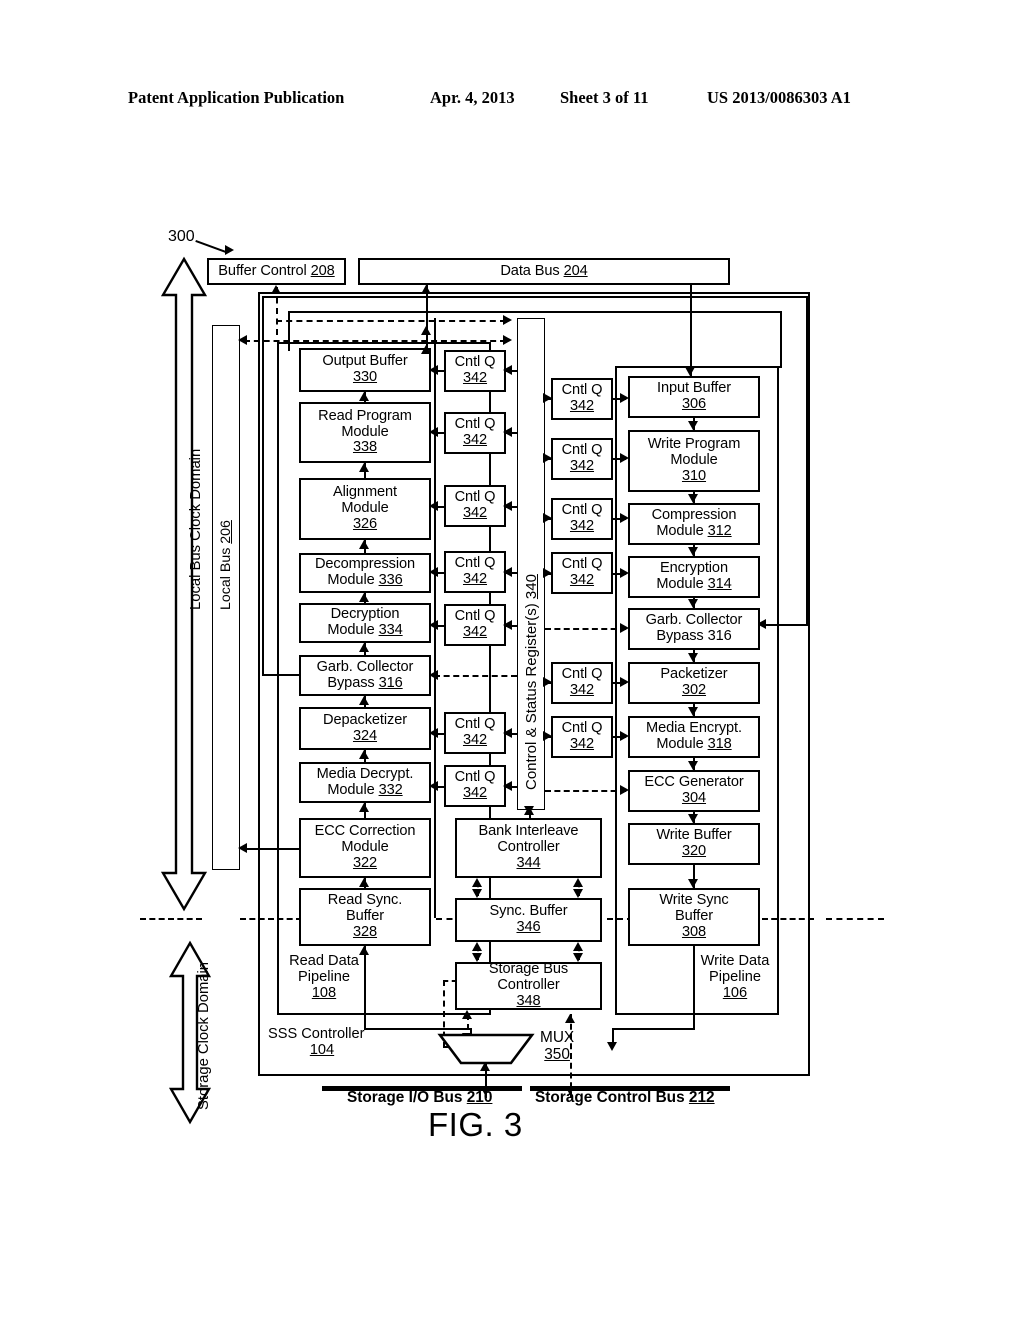  What do you see at coordinates (582, 459) in the screenshot?
I see `cntl-q-right-2: Cntl Q 342` at bounding box center [582, 459].